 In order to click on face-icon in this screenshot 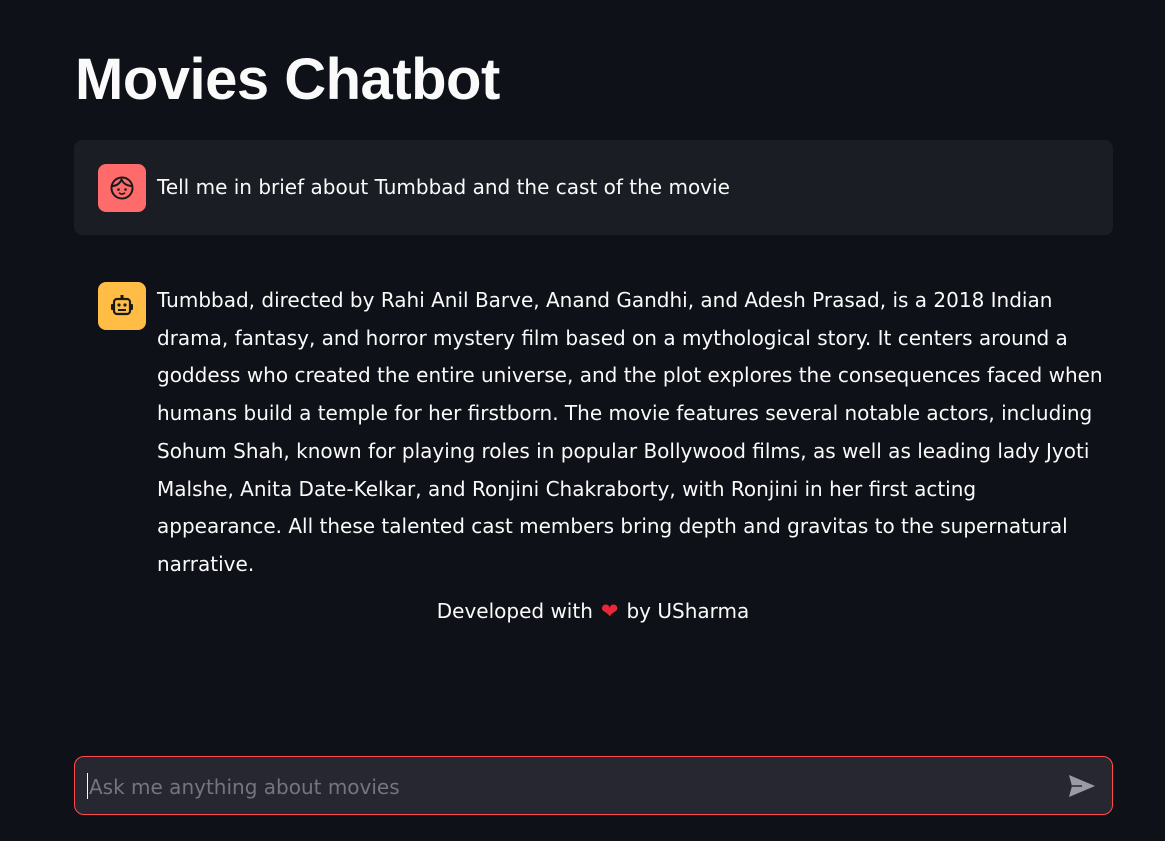, I will do `click(122, 188)`.